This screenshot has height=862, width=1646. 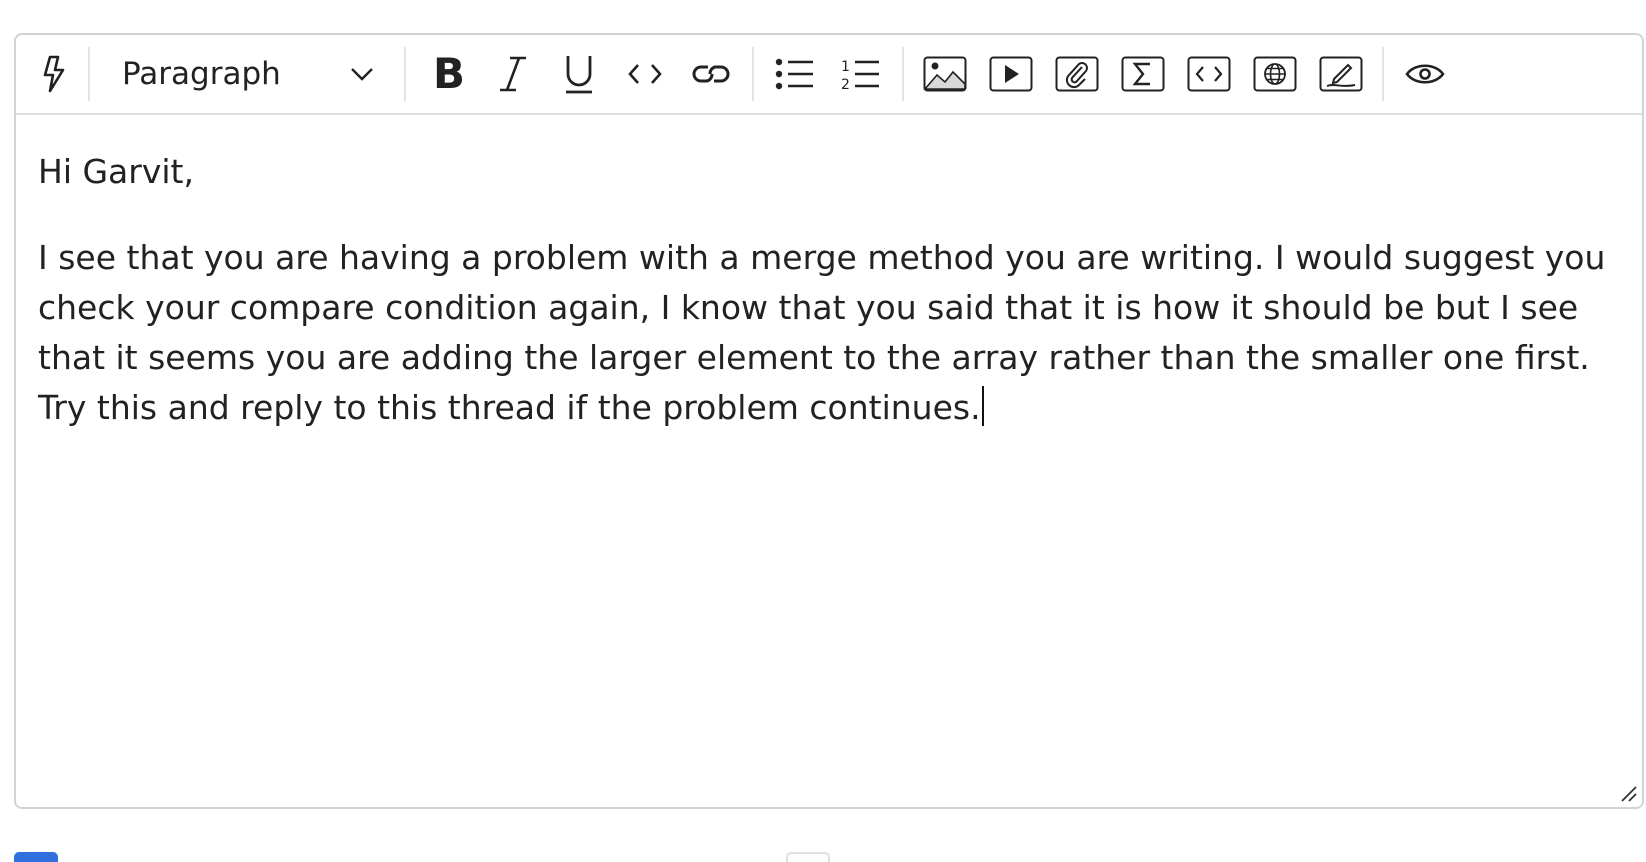 I want to click on preview-icon, so click(x=1425, y=74).